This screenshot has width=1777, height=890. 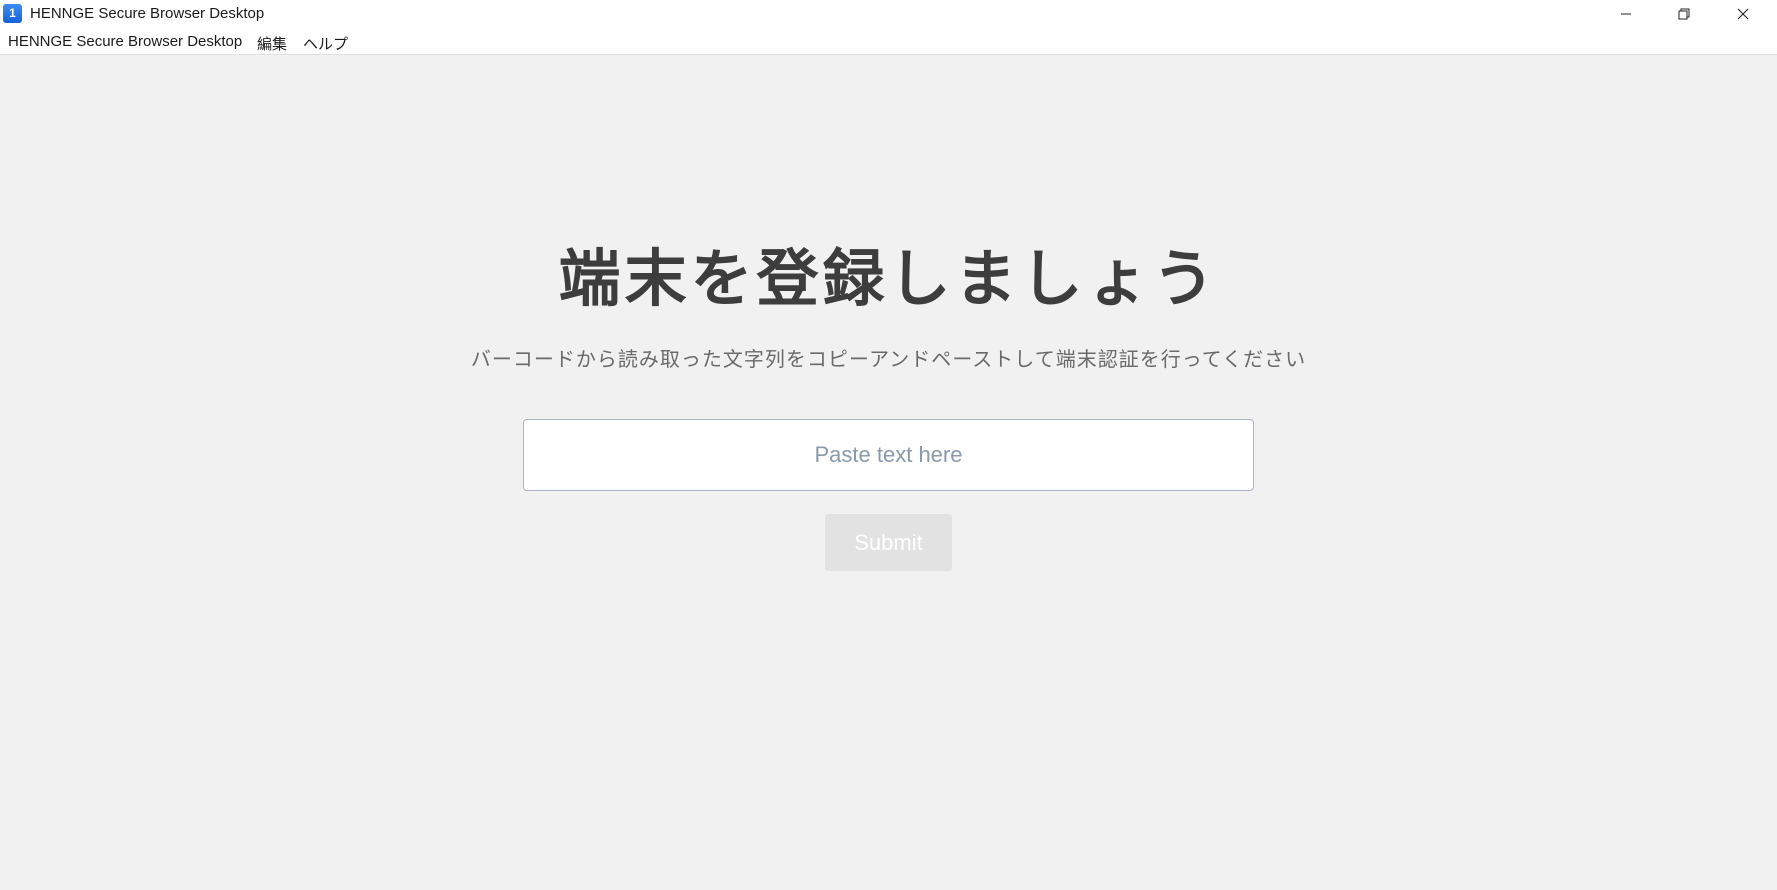 I want to click on page-subtitle: バーコードから読み取った文字列をコピーアンドペーストして端末認証を行ってください, so click(x=888, y=359).